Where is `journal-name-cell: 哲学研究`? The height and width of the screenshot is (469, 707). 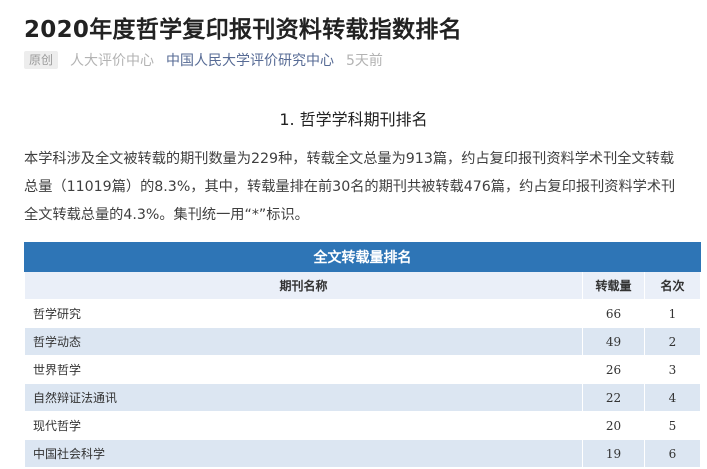 journal-name-cell: 哲学研究 is located at coordinates (303, 313).